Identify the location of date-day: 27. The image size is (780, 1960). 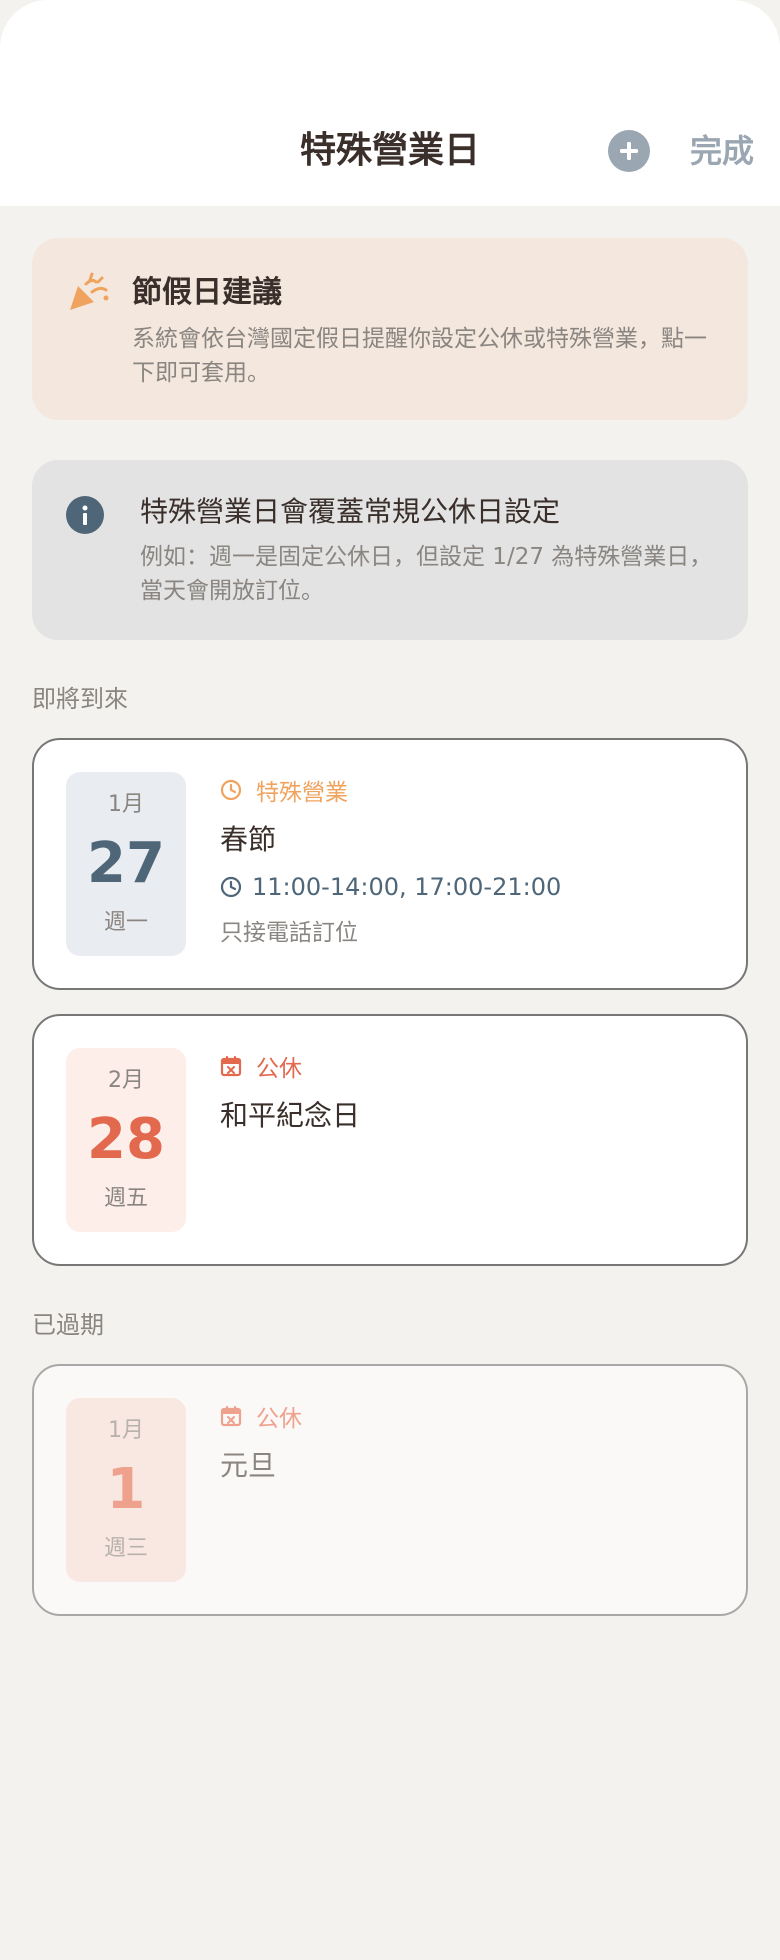
(126, 863).